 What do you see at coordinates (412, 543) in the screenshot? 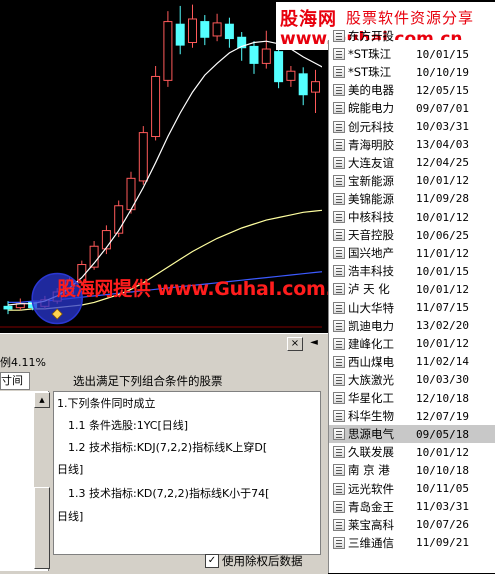
I see `stock-list-item: 三维通信 11/09/21` at bounding box center [412, 543].